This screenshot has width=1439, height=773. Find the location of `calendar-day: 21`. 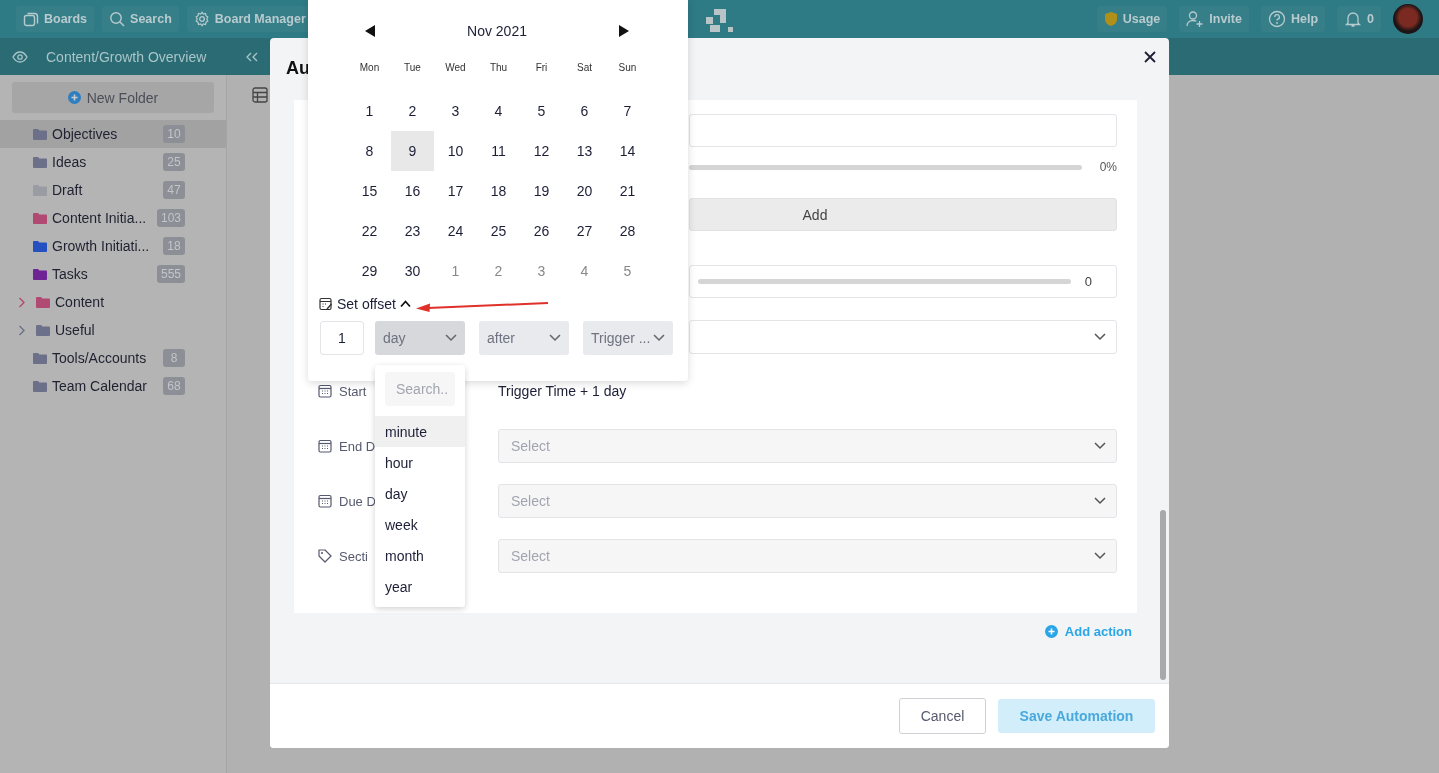

calendar-day: 21 is located at coordinates (627, 191).